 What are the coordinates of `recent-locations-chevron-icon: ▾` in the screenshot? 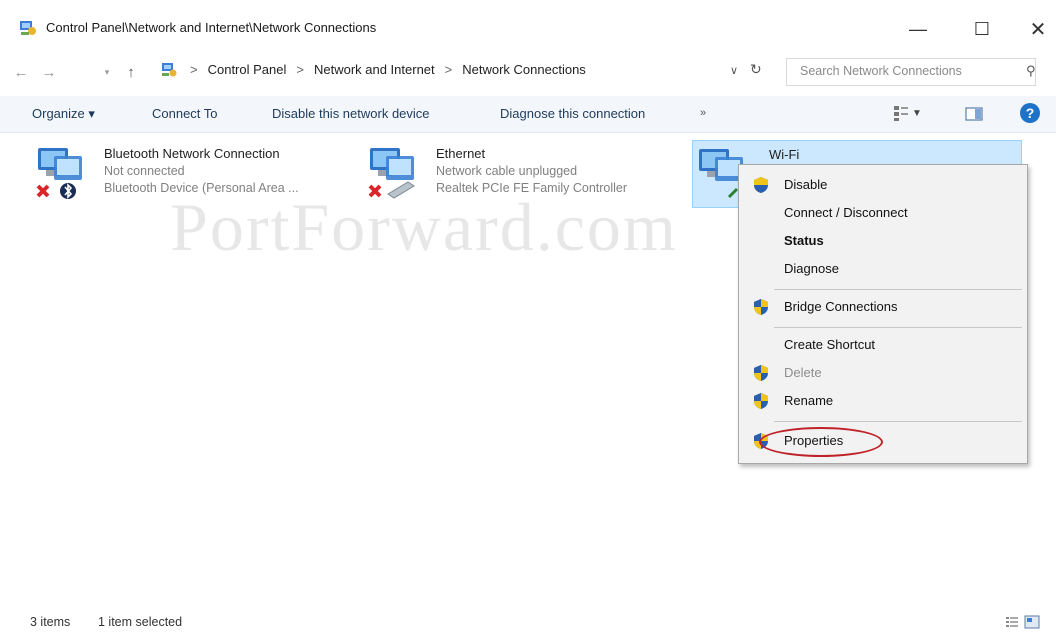 It's located at (107, 72).